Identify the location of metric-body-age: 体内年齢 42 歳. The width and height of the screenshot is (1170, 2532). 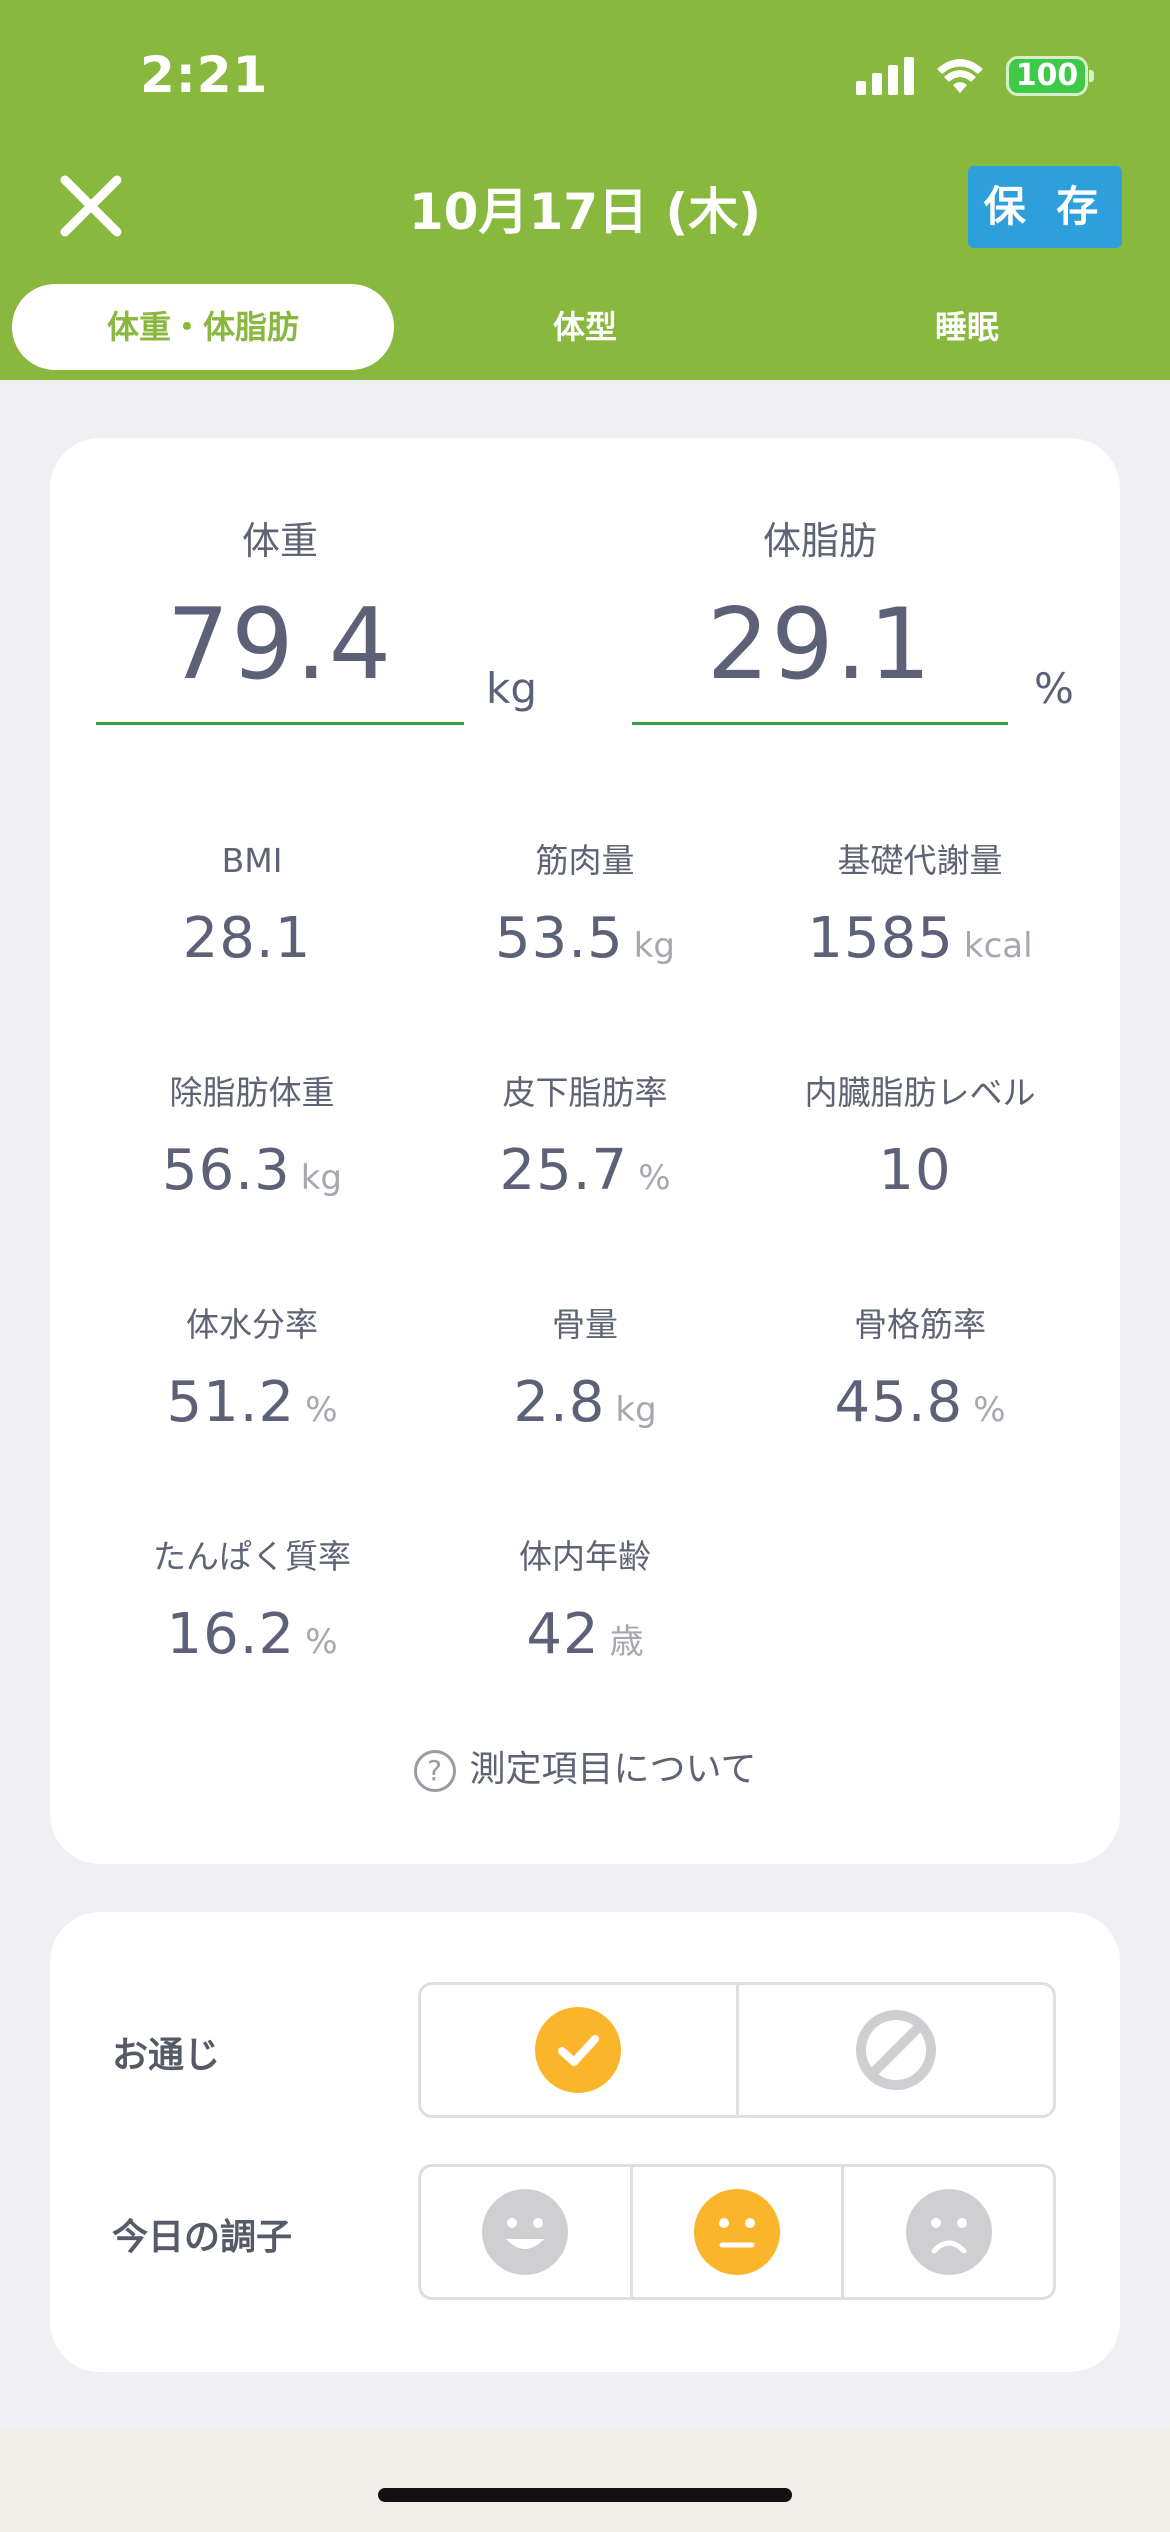
(585, 1604).